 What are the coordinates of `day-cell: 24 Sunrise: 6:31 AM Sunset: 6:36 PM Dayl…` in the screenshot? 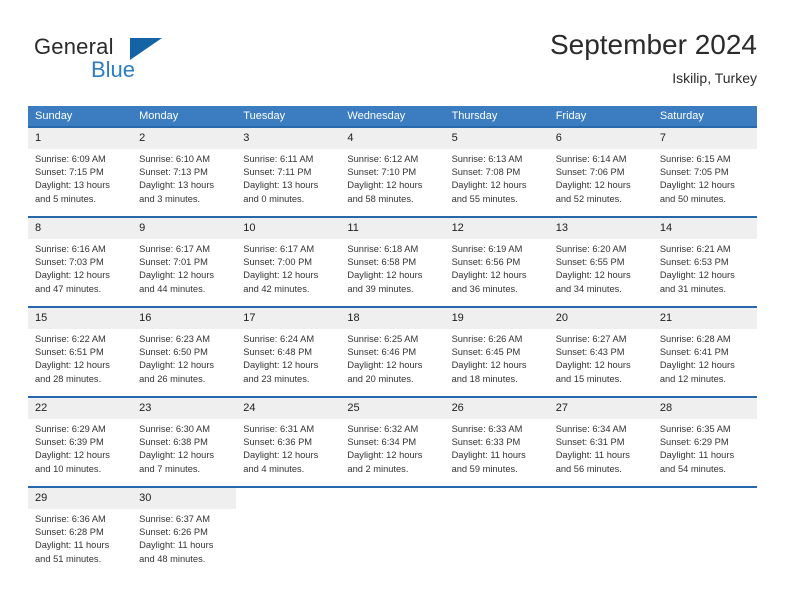 It's located at (288, 441).